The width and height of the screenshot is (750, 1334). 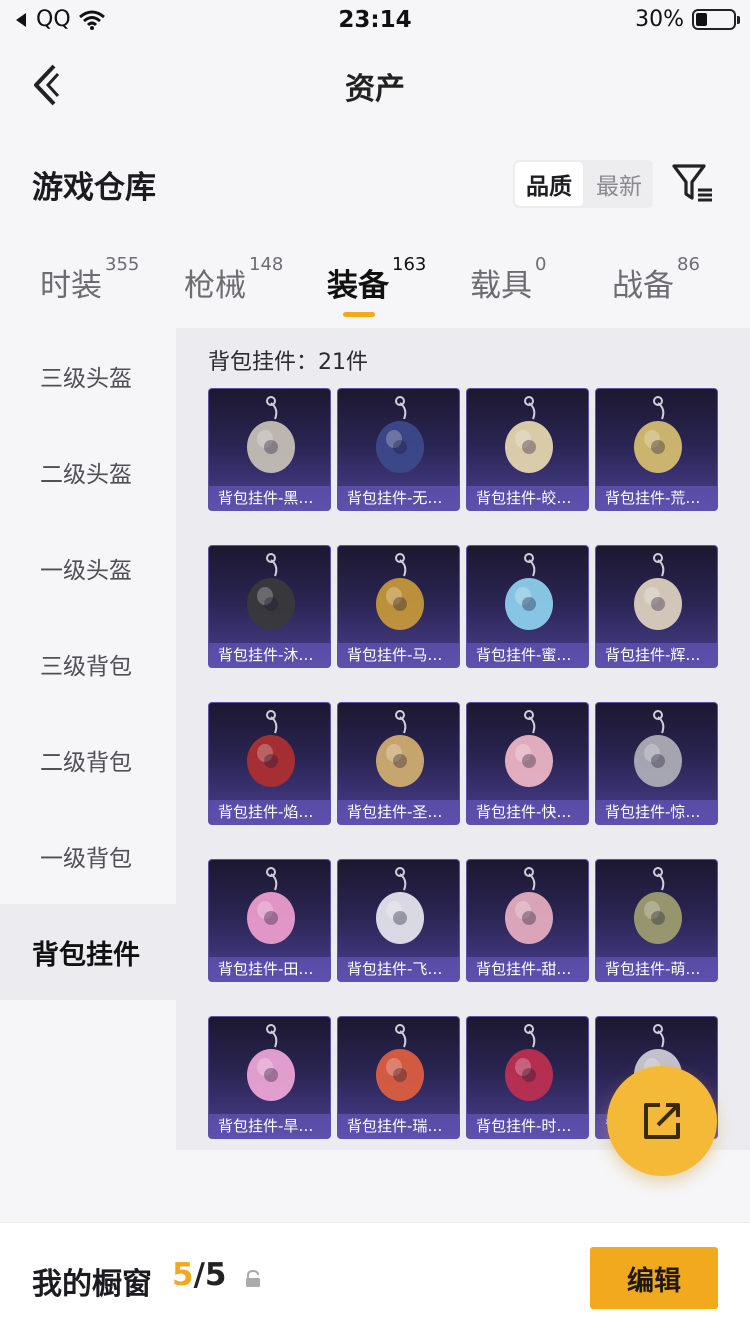 What do you see at coordinates (400, 905) in the screenshot?
I see `winged-eye-charm-icon` at bounding box center [400, 905].